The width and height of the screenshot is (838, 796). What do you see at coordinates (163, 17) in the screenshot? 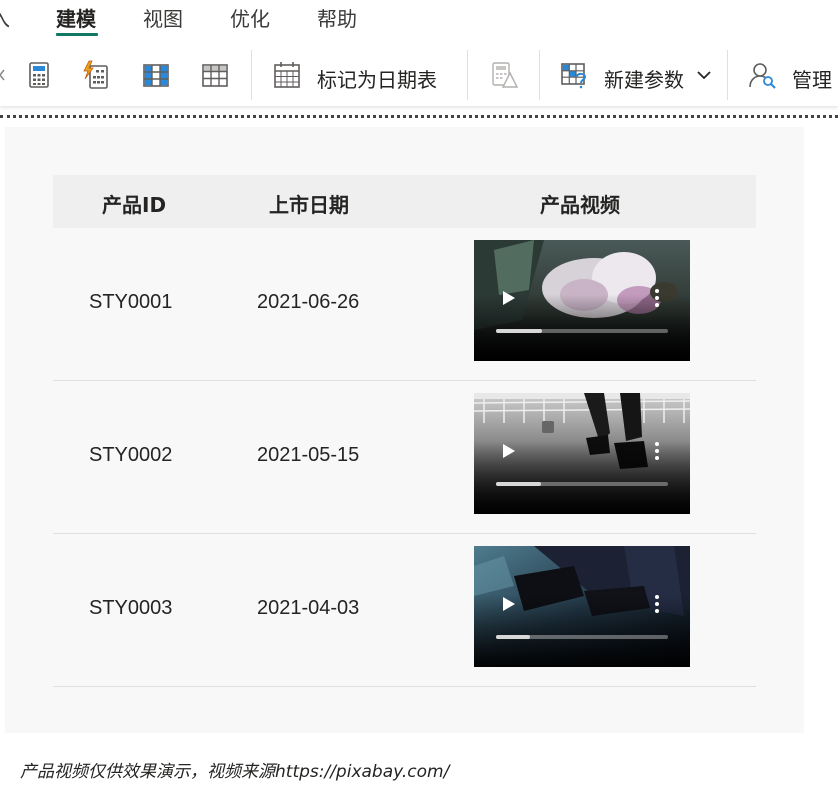
I see `tab-view: 视图` at bounding box center [163, 17].